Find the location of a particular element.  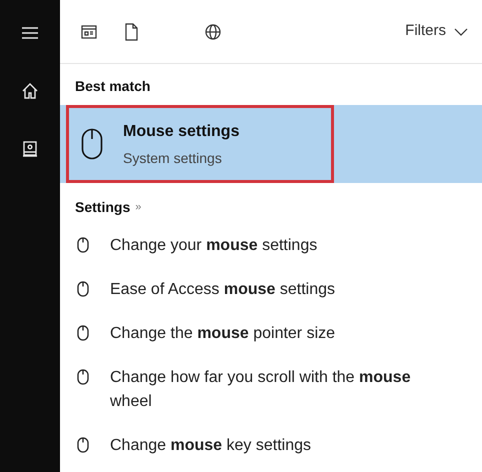

result-item: Change mouse key settings is located at coordinates (271, 446).